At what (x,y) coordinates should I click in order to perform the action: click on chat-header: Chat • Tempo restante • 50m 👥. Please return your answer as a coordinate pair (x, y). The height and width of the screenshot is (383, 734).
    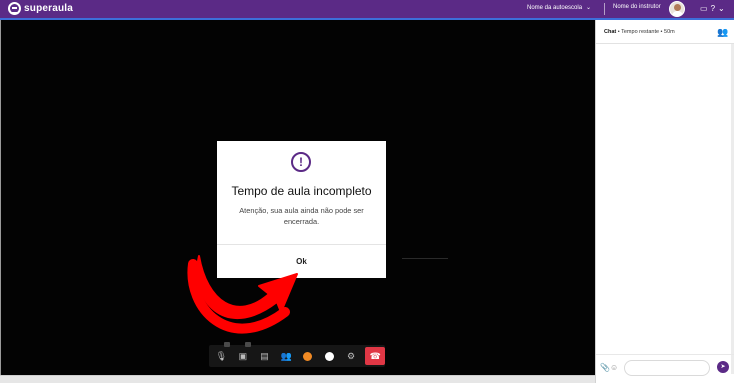
    Looking at the image, I should click on (665, 32).